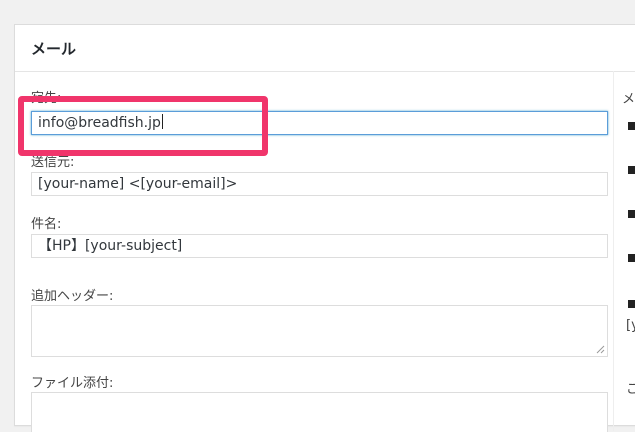 The height and width of the screenshot is (432, 635). I want to click on from-input-value: [your-name] <[your-email]>, so click(138, 184).